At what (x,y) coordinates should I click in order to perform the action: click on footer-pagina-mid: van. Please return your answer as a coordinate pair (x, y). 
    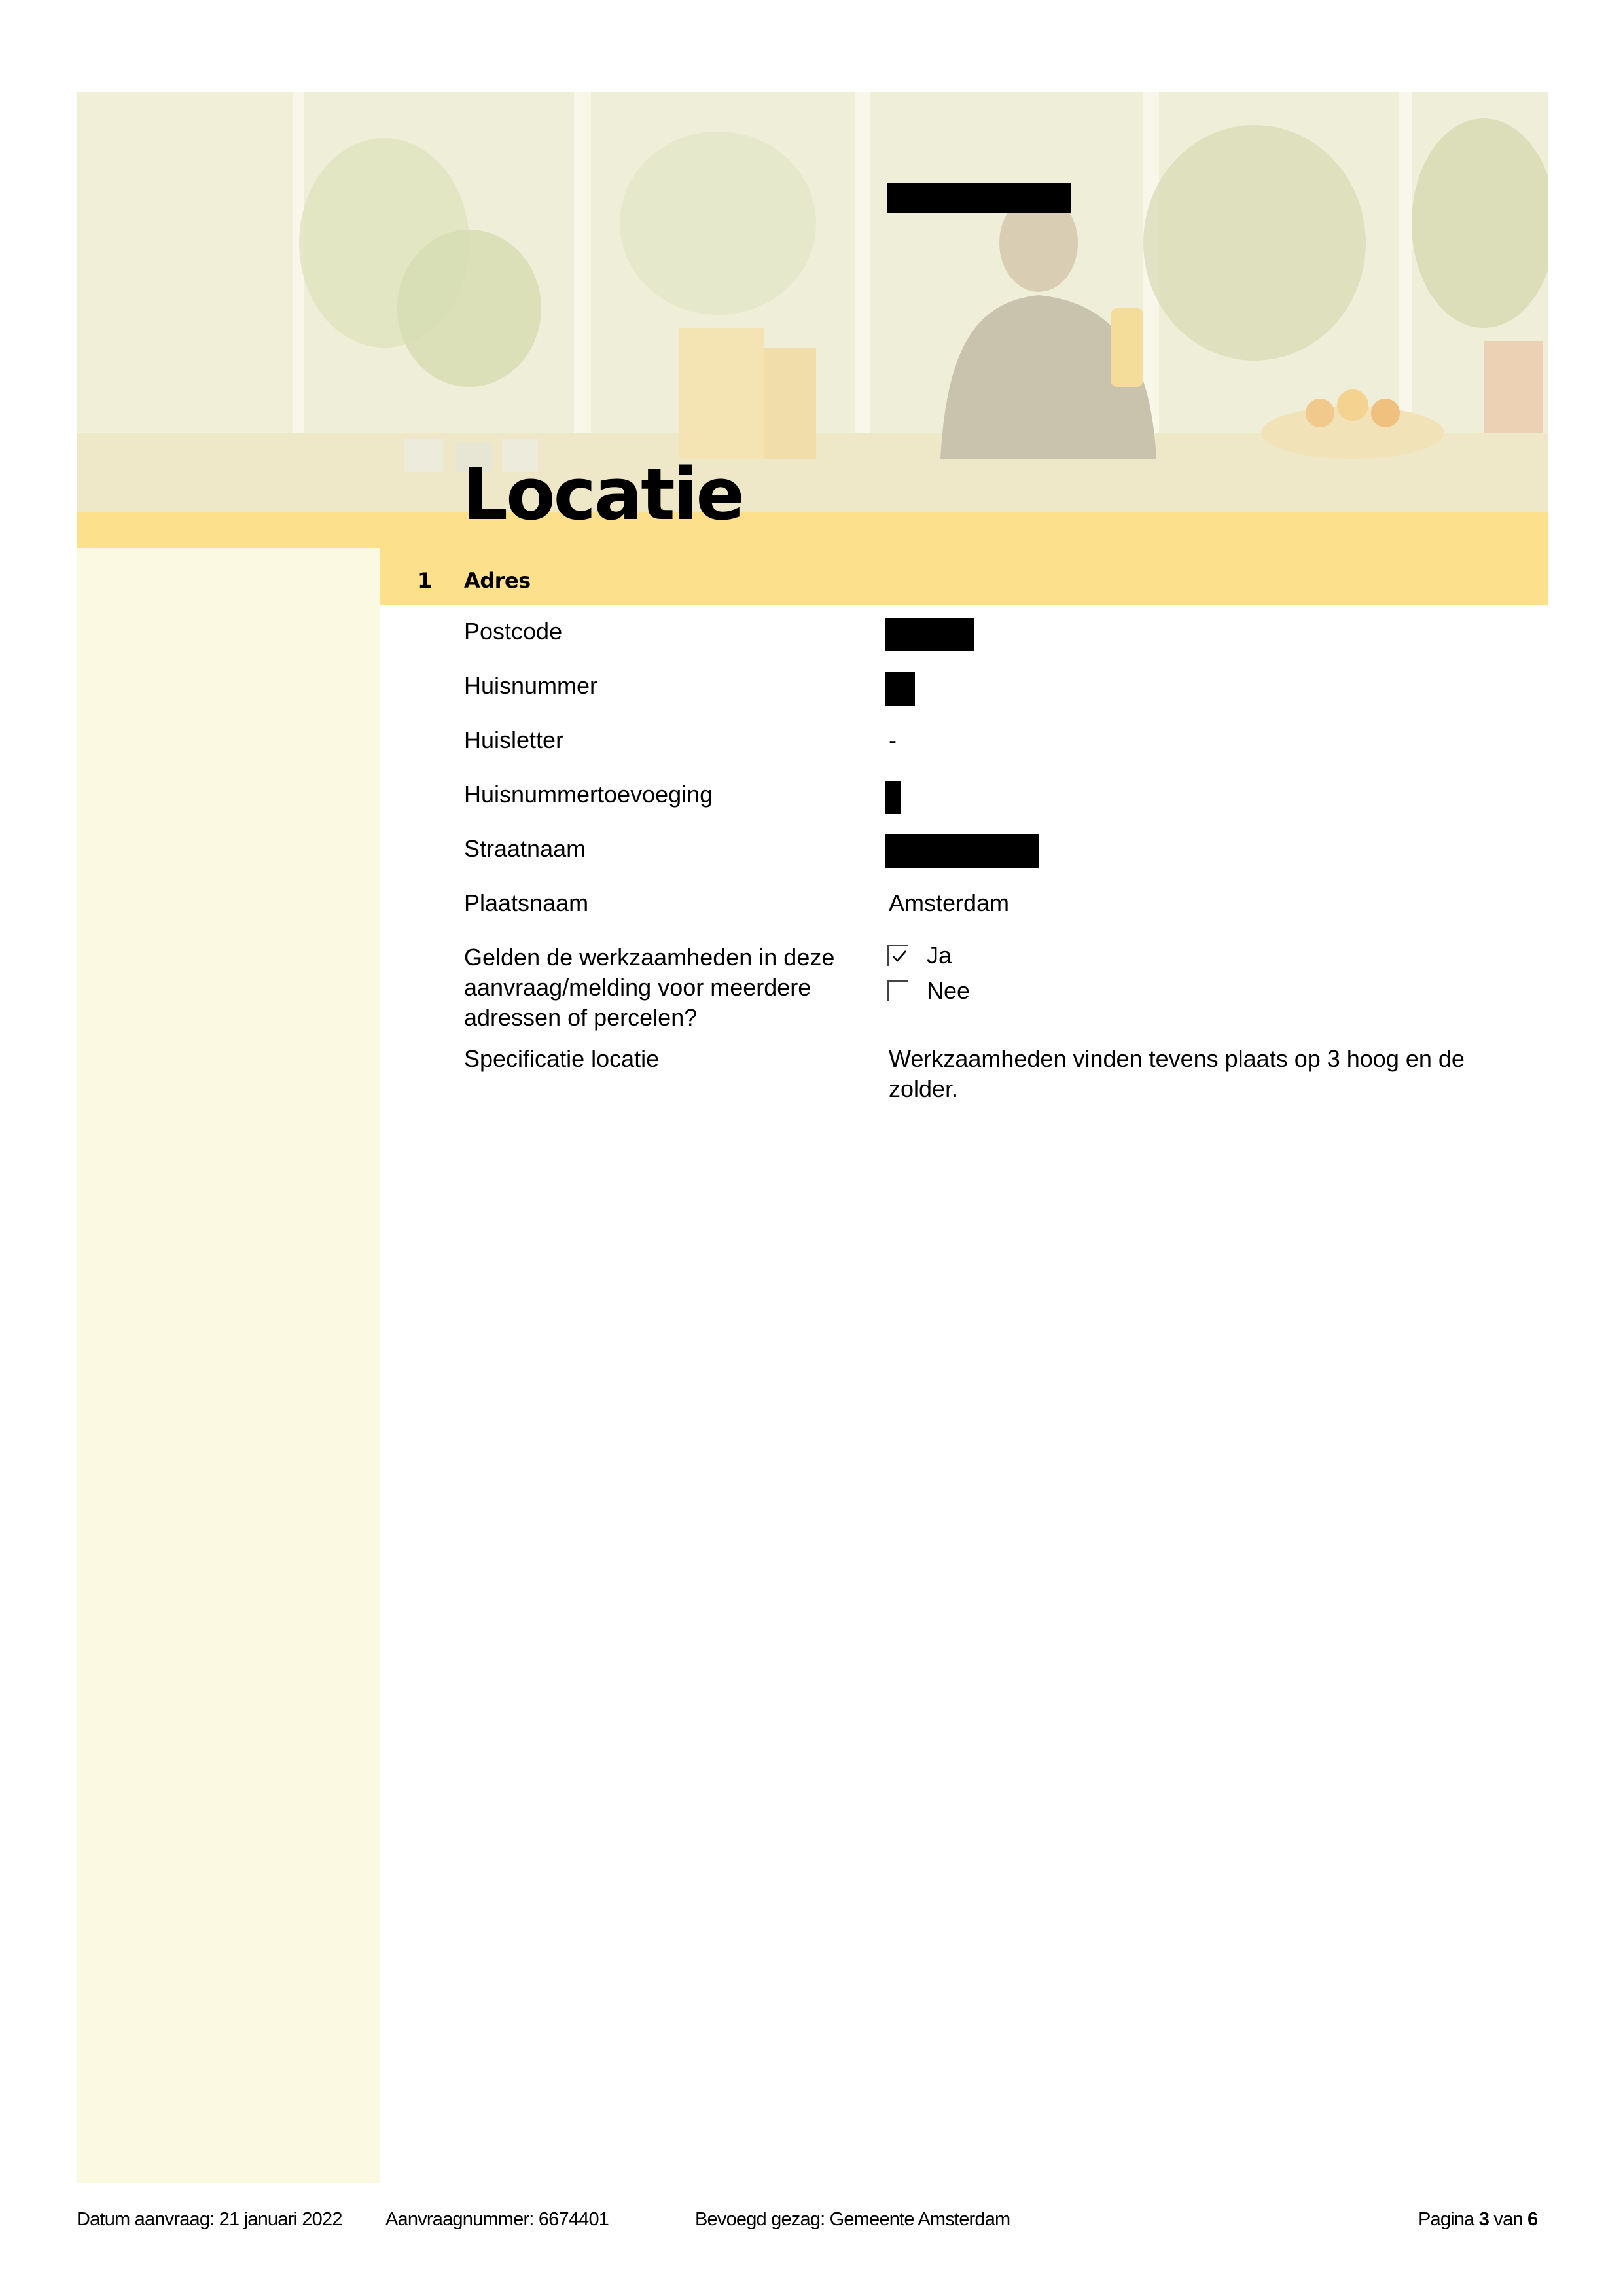
    Looking at the image, I should click on (1508, 2219).